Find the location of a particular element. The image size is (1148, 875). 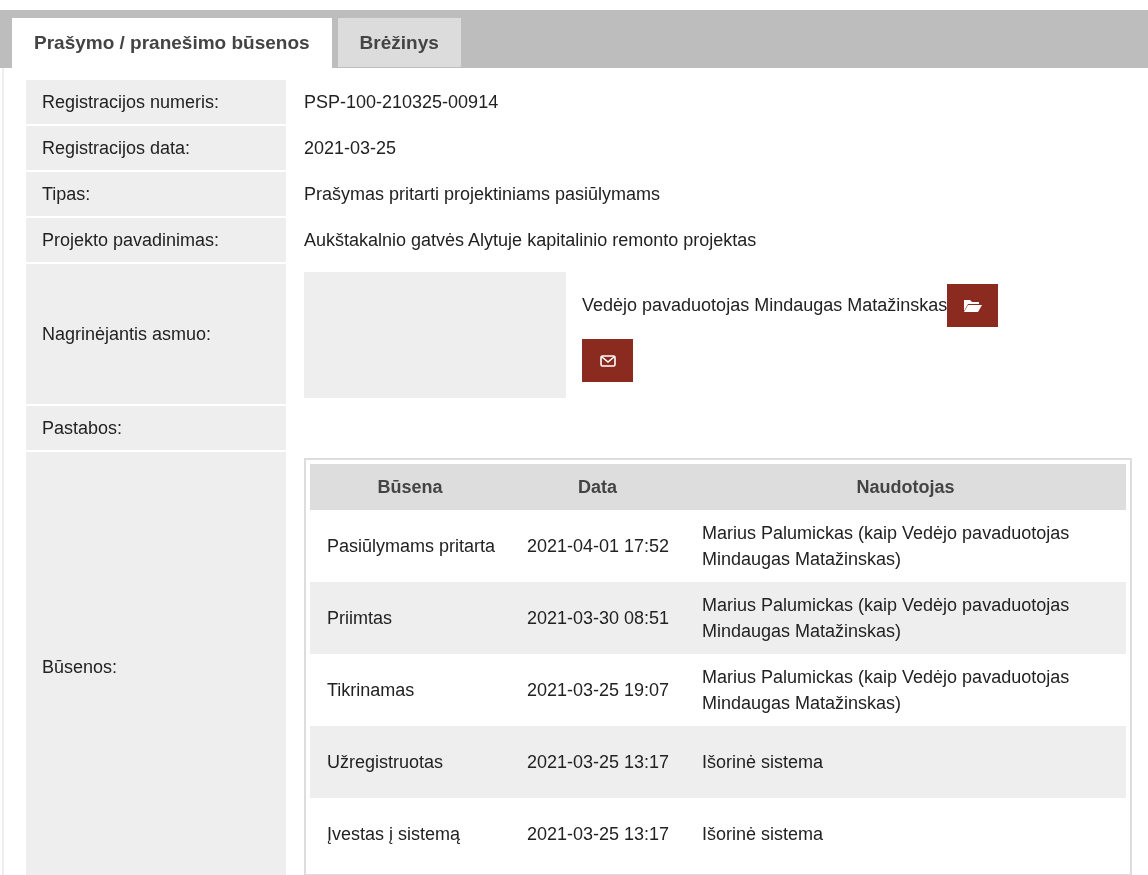

field-label: Tipas: is located at coordinates (156, 194).